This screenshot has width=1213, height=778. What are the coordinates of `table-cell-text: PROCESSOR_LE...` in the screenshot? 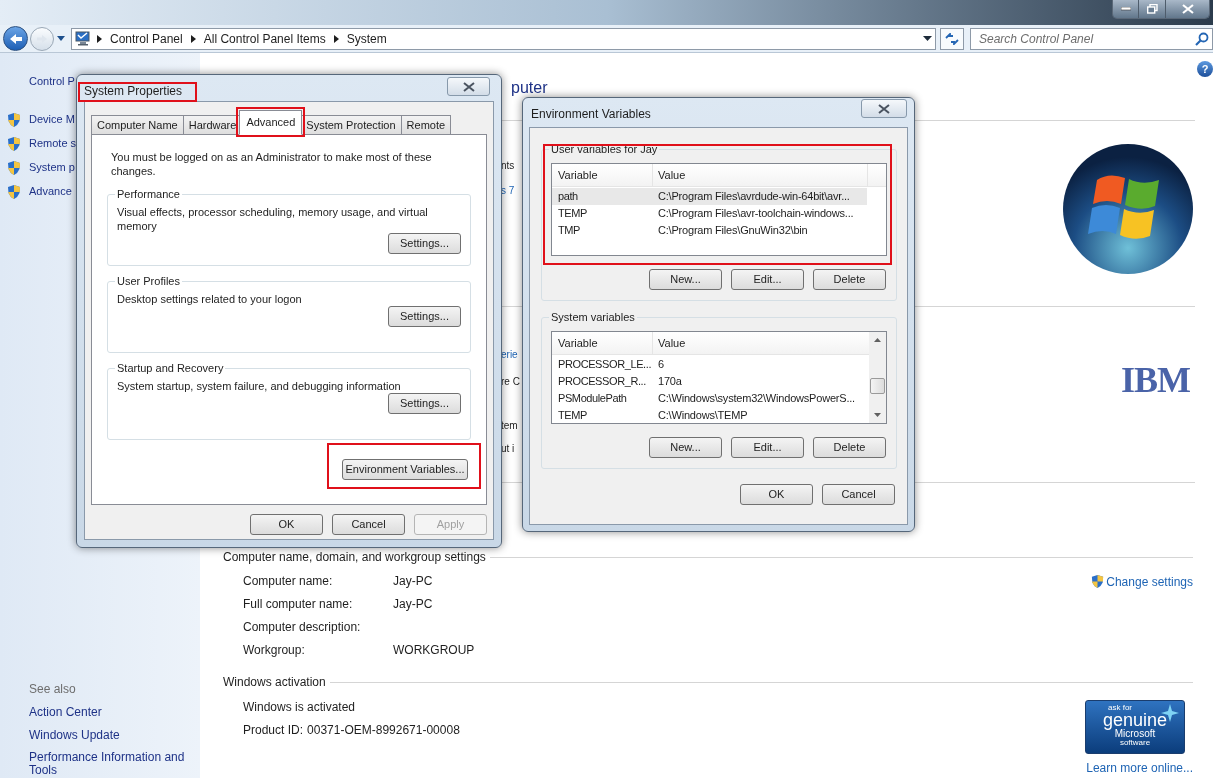 It's located at (605, 365).